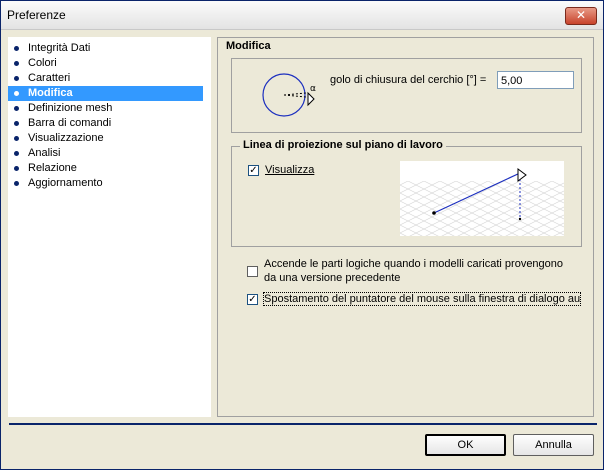 This screenshot has width=604, height=470. I want to click on close-button: ✕, so click(581, 16).